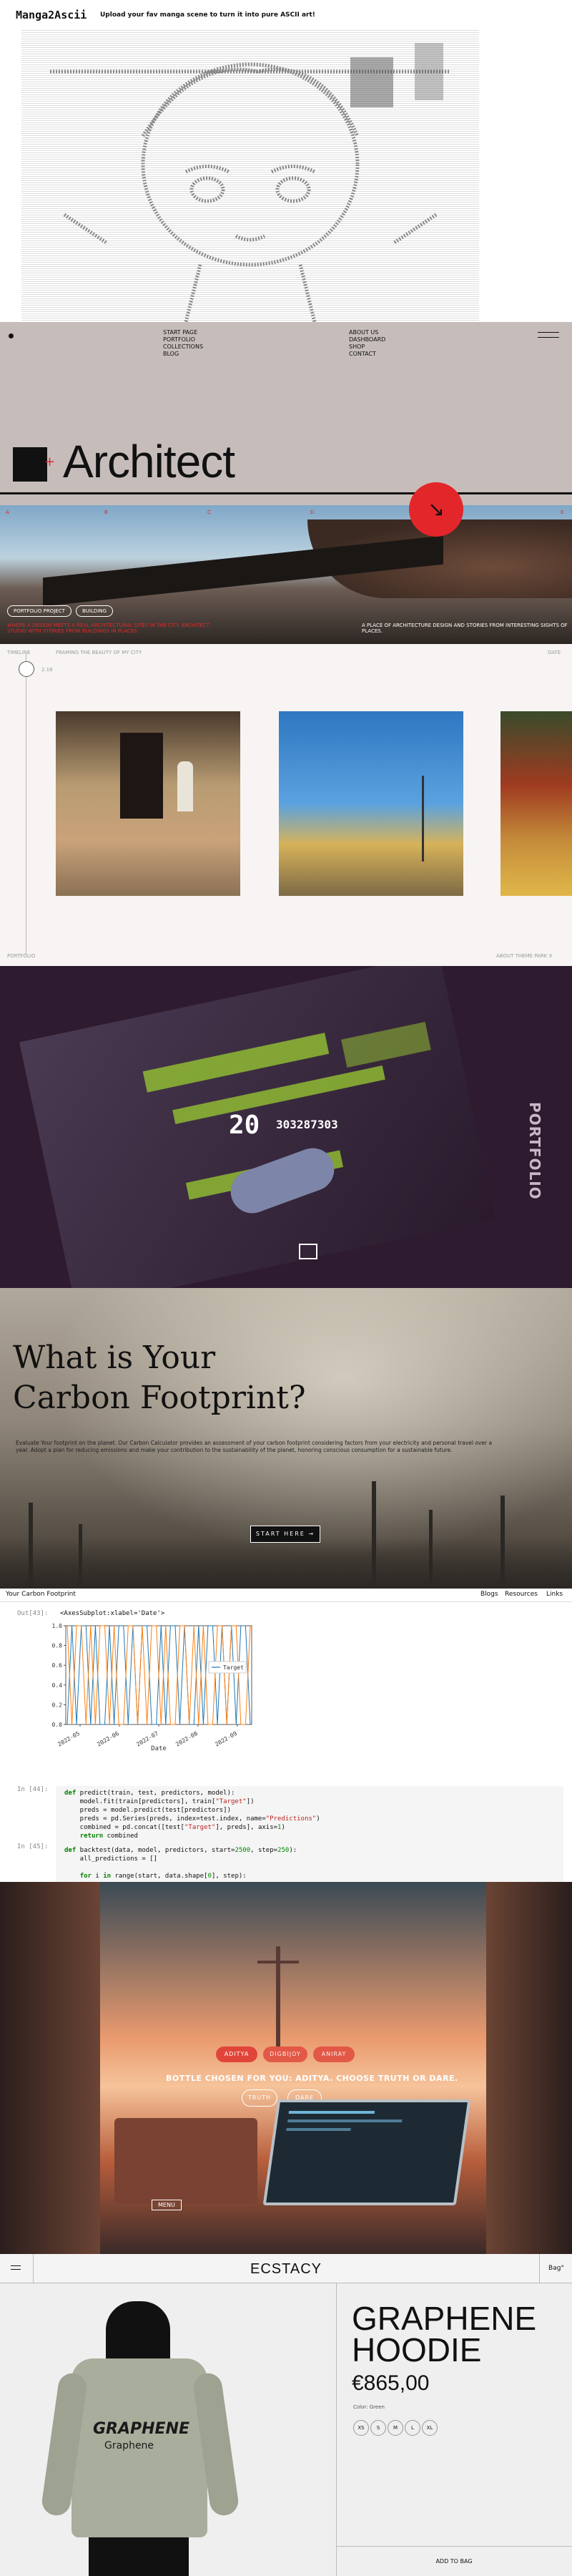 The width and height of the screenshot is (572, 2576). What do you see at coordinates (554, 1594) in the screenshot?
I see `header-link: Links` at bounding box center [554, 1594].